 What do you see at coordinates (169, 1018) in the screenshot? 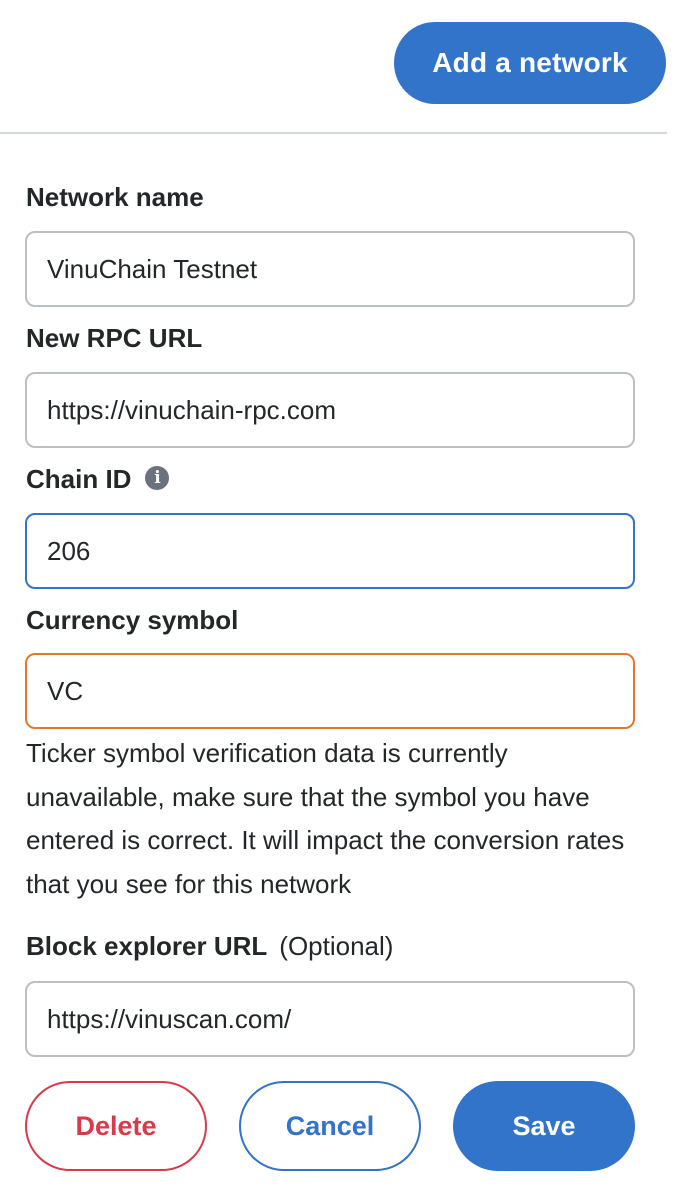
I see `block-explorer-value: https://vinuscan.com/` at bounding box center [169, 1018].